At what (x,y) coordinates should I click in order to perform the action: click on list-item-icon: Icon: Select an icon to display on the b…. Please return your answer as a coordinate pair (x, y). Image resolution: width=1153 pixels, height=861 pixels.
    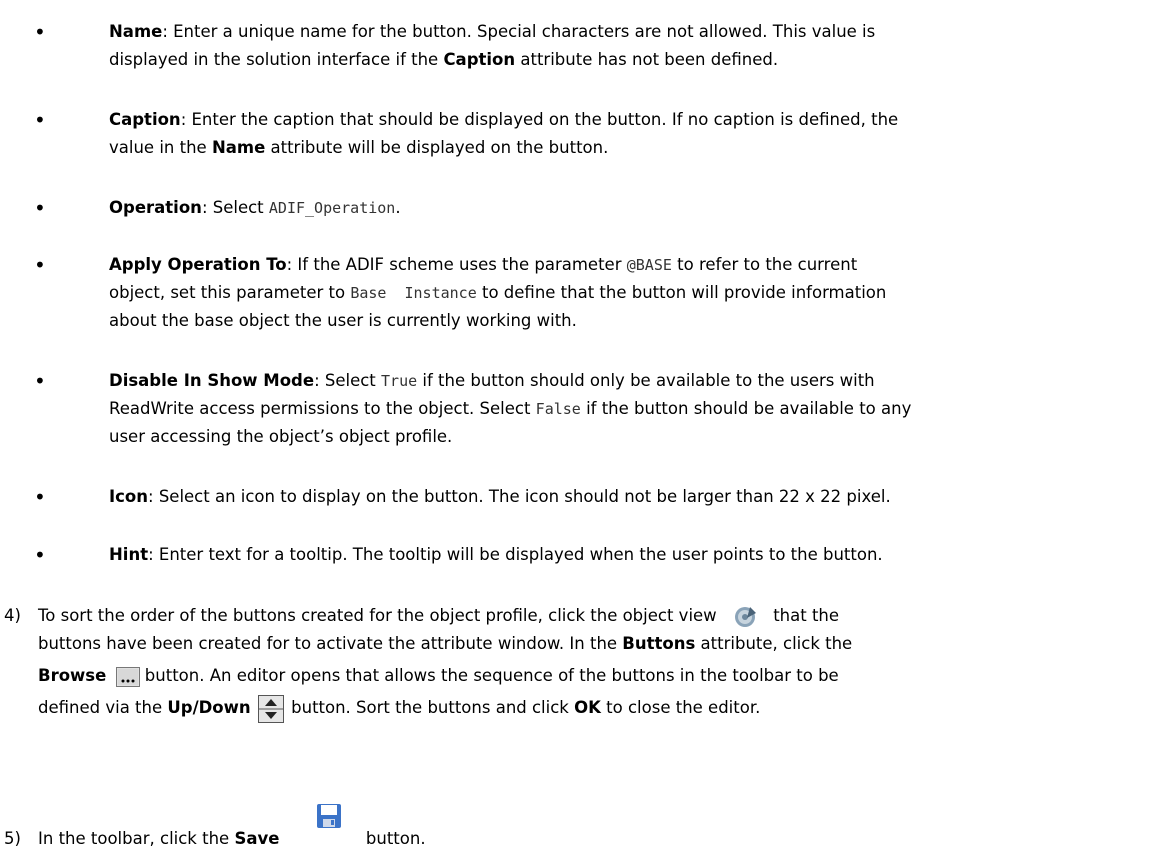
    Looking at the image, I should click on (500, 496).